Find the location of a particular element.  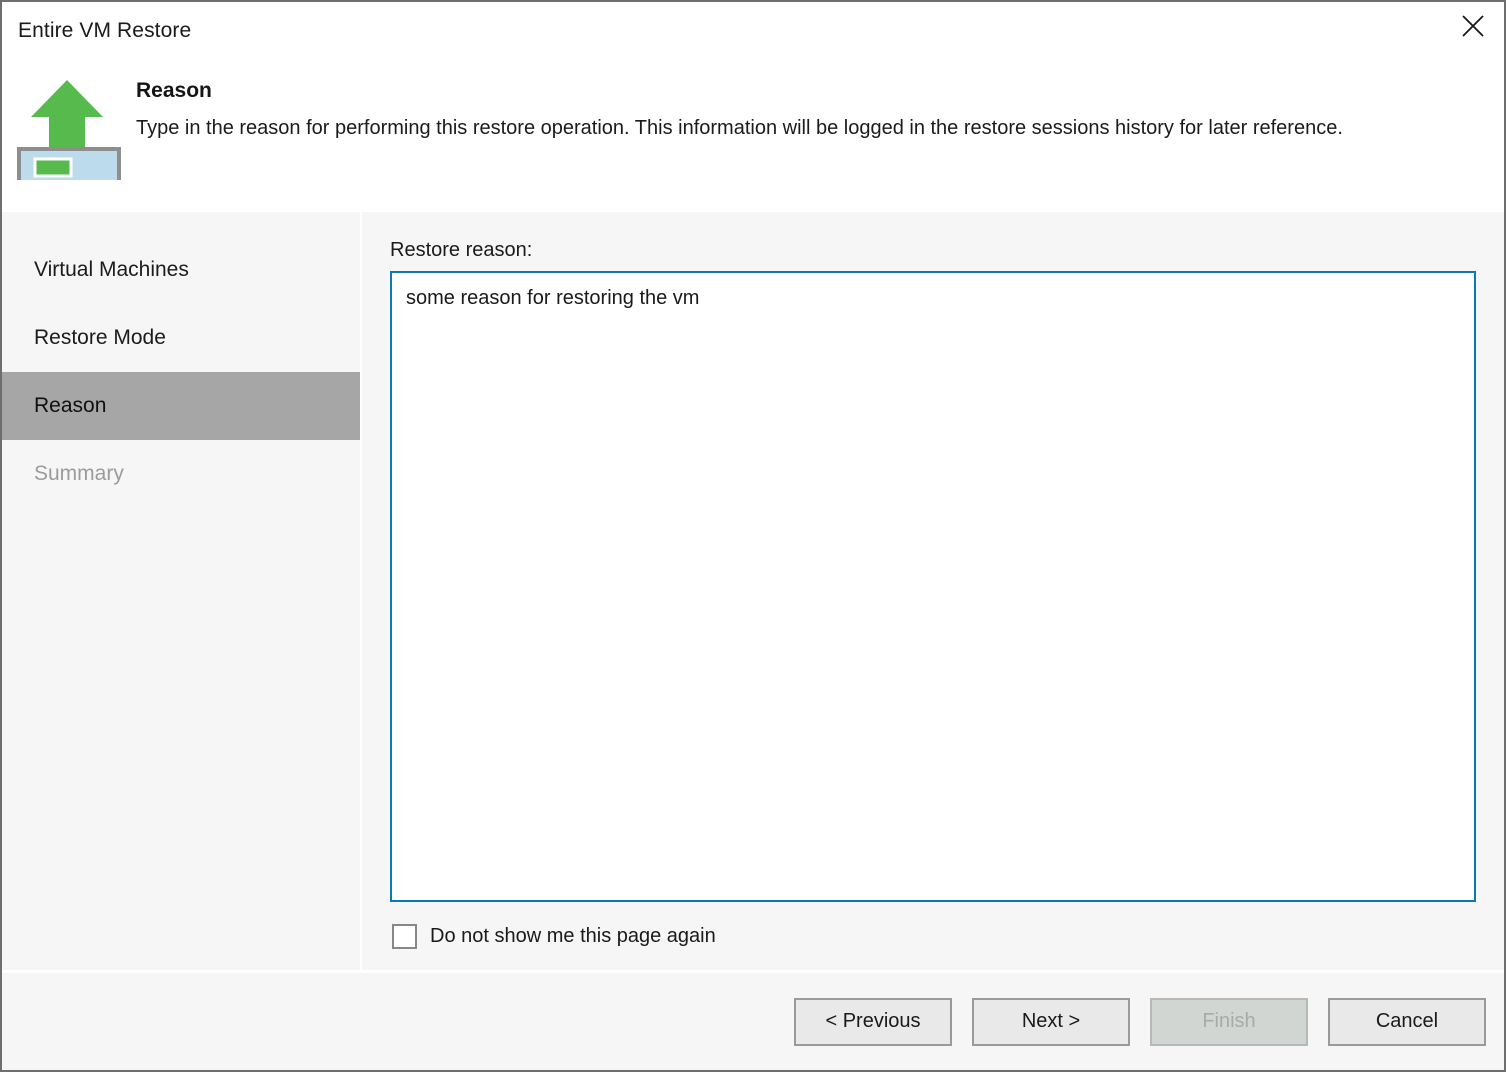

sidebar-item-label: Summary is located at coordinates (79, 473).